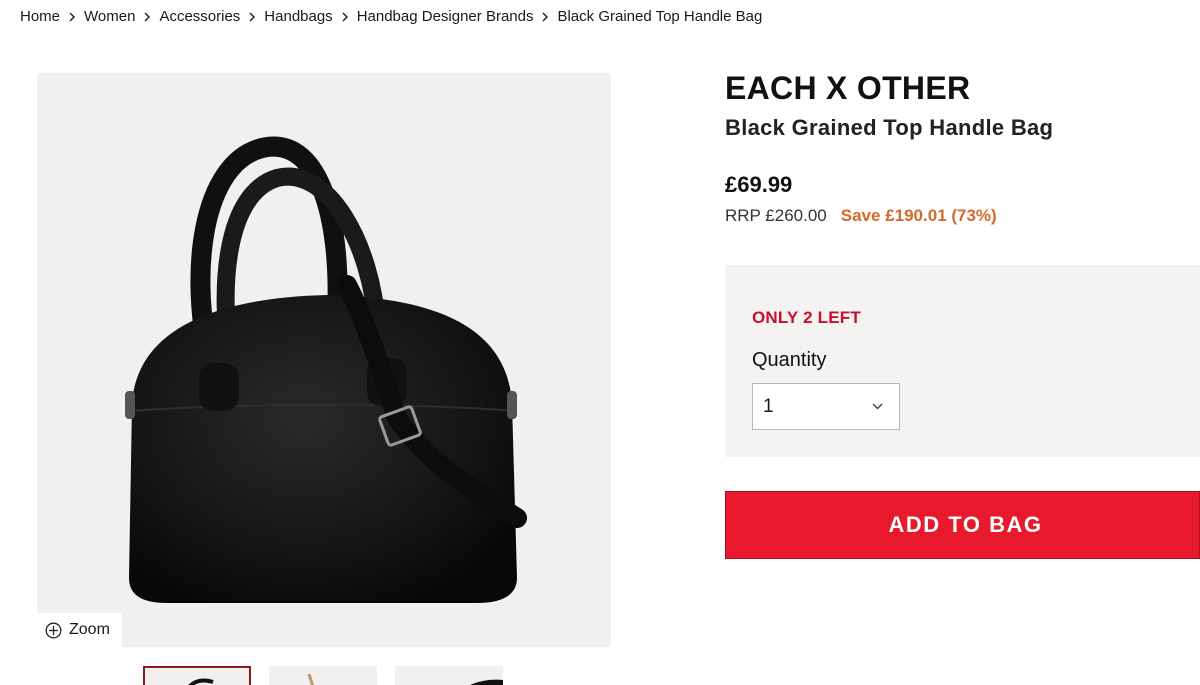 This screenshot has height=685, width=1200. Describe the element at coordinates (776, 215) in the screenshot. I see `rrp-price: RRP £260.00` at that location.